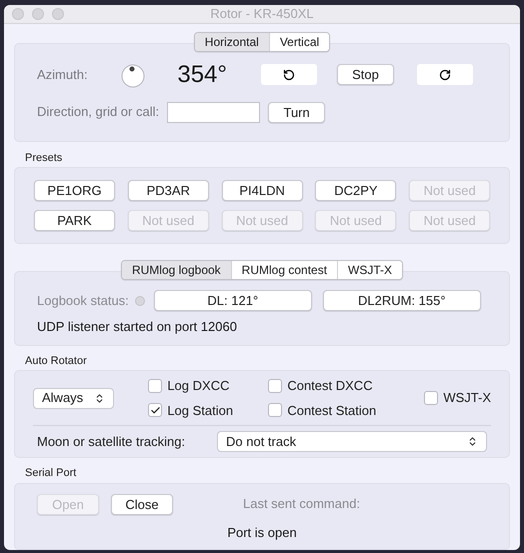  Describe the element at coordinates (262, 533) in the screenshot. I see `port-status: Port is open` at that location.